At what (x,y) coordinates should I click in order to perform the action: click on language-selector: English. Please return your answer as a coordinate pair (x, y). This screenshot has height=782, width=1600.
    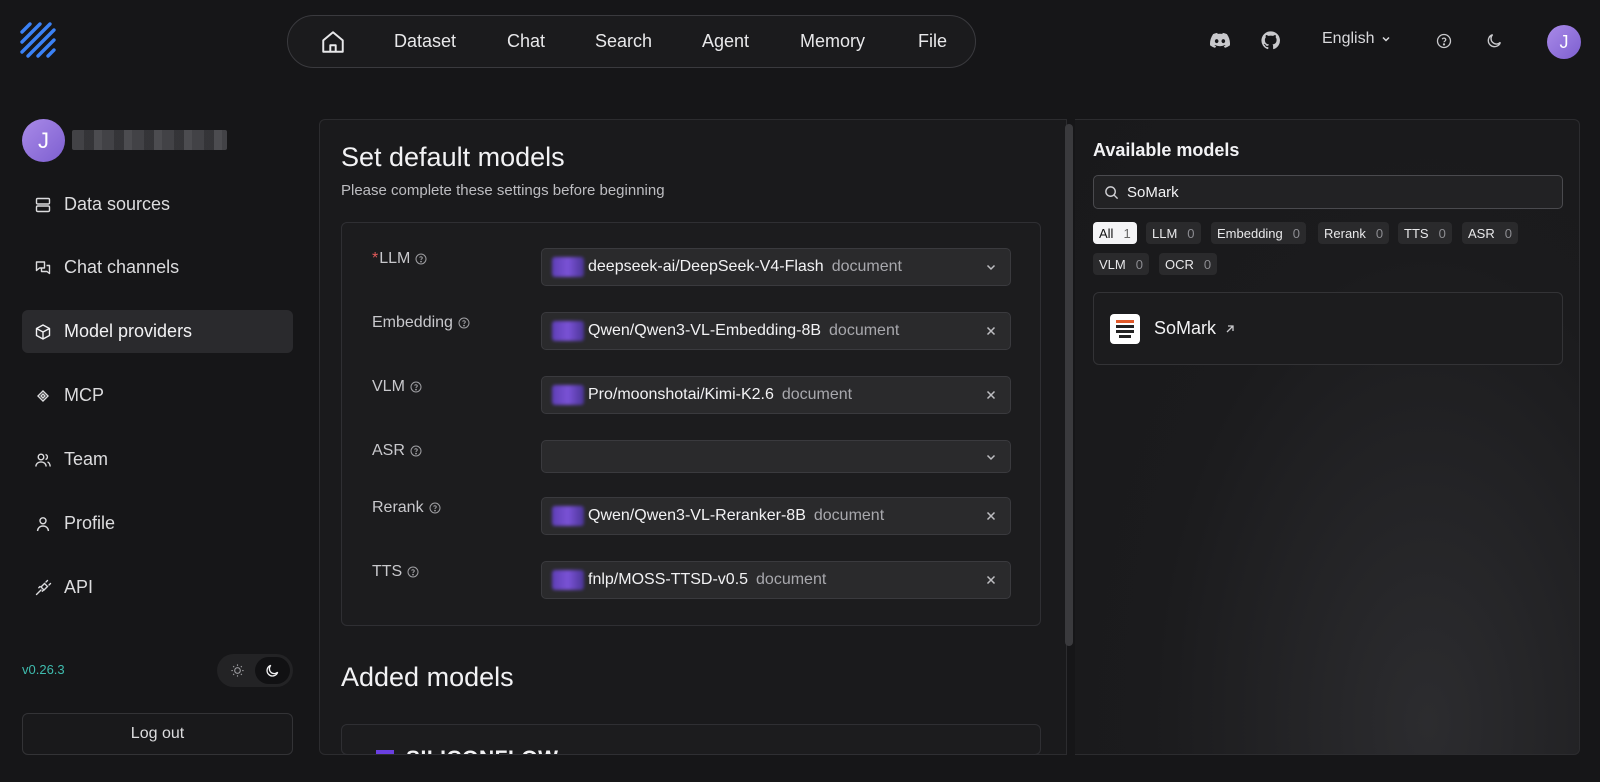
    Looking at the image, I should click on (1357, 39).